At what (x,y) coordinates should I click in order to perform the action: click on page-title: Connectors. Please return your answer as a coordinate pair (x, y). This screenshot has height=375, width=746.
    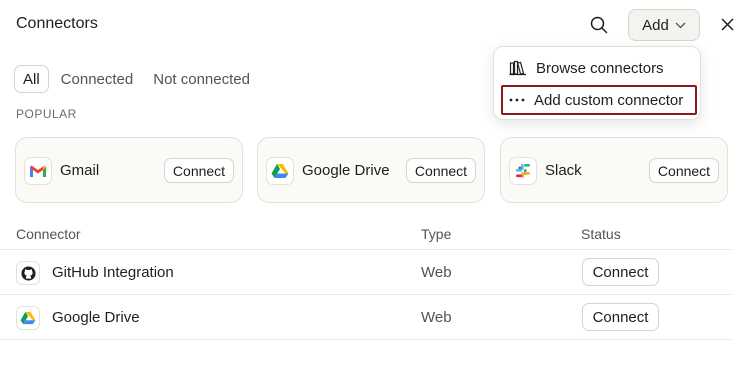
    Looking at the image, I should click on (57, 23).